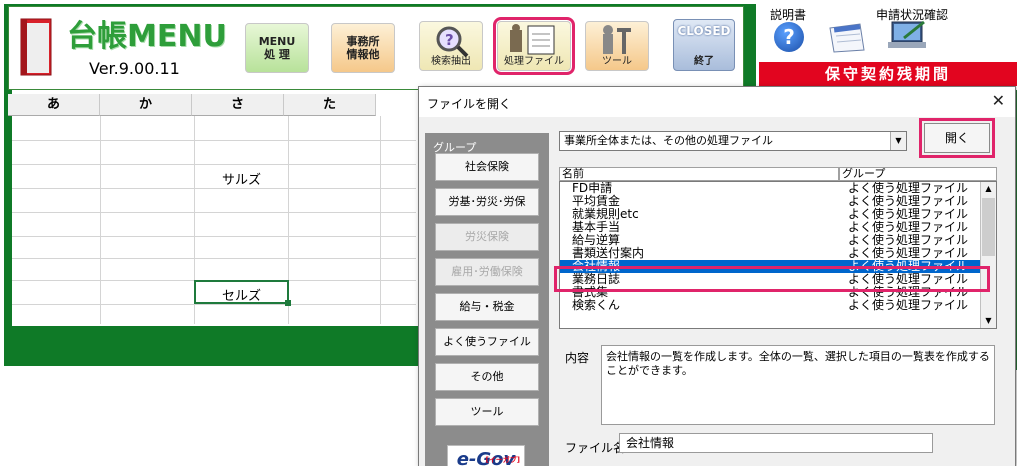 This screenshot has height=466, width=1017. Describe the element at coordinates (898, 141) in the screenshot. I see `chevron-down-icon: ▼` at that location.